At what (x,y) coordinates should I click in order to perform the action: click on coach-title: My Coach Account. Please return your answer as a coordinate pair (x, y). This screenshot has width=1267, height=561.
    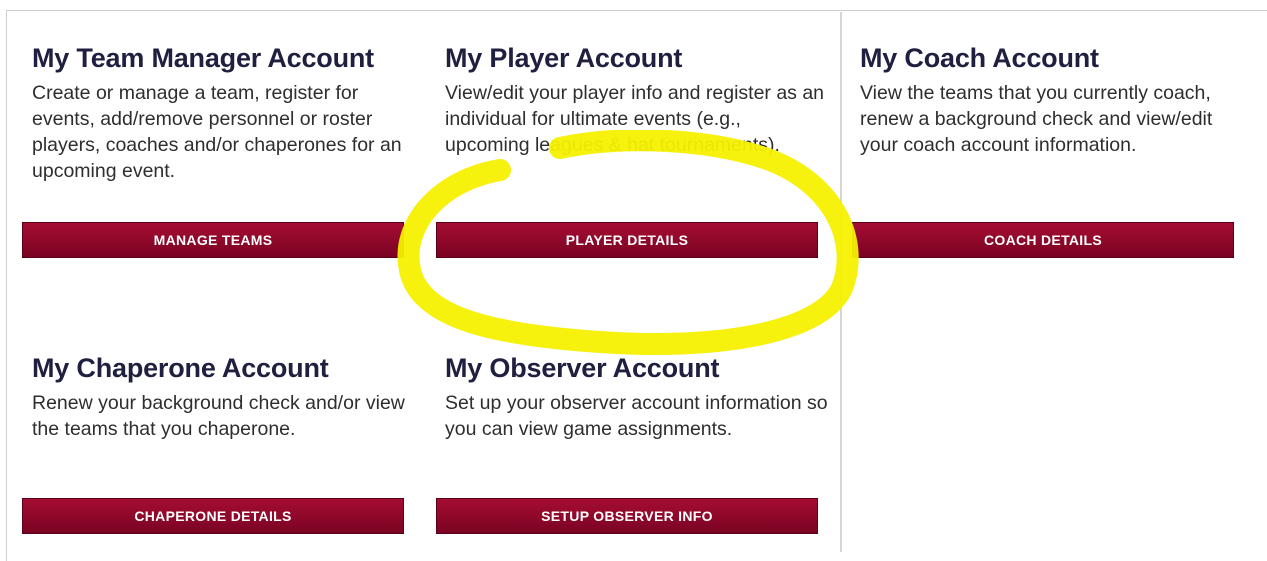
    Looking at the image, I should click on (979, 58).